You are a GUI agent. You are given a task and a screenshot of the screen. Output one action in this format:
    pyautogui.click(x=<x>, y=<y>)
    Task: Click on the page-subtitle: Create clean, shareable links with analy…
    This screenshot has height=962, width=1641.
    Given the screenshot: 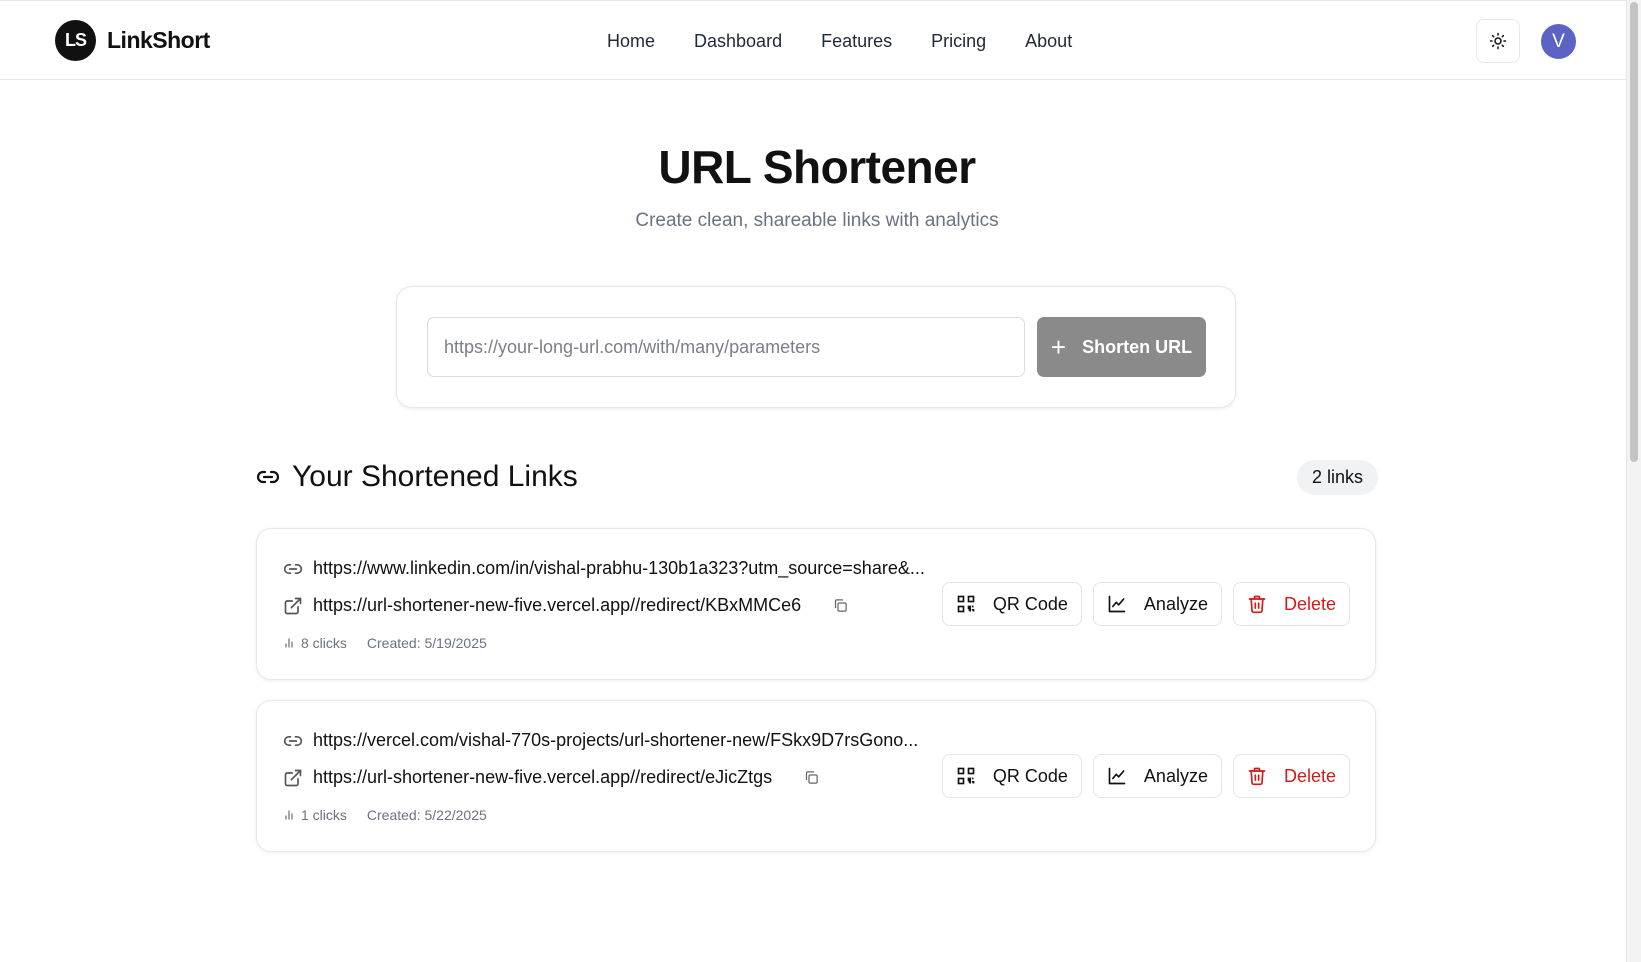 What is the action you would take?
    pyautogui.click(x=817, y=220)
    